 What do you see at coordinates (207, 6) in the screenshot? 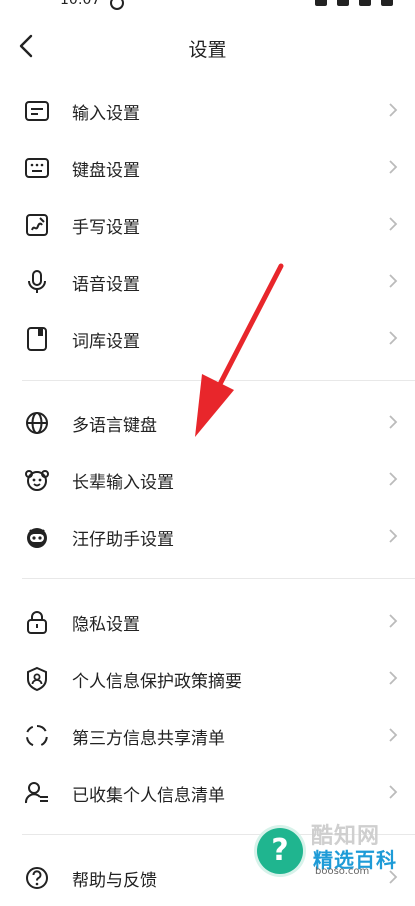
I see `status-bar: 10:07` at bounding box center [207, 6].